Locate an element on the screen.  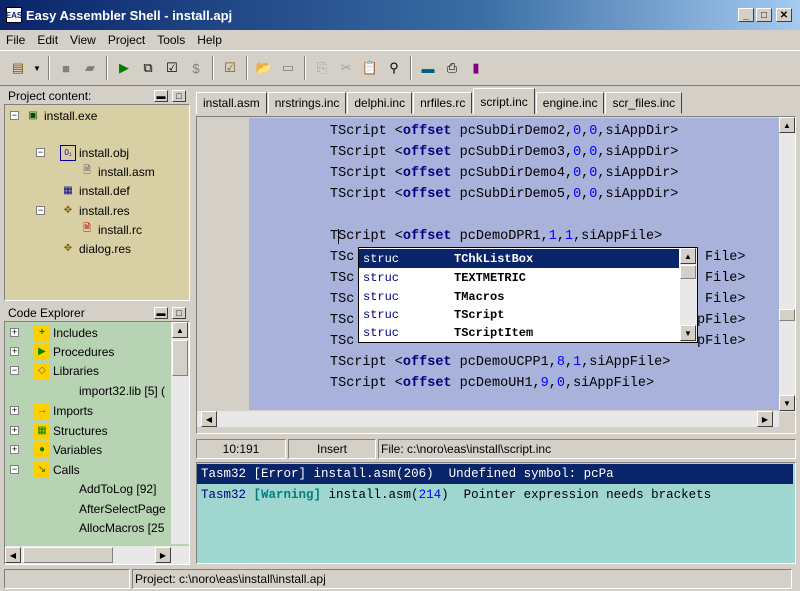
editor-vertical-scrollbar: ▲ ▼ is located at coordinates (787, 264).